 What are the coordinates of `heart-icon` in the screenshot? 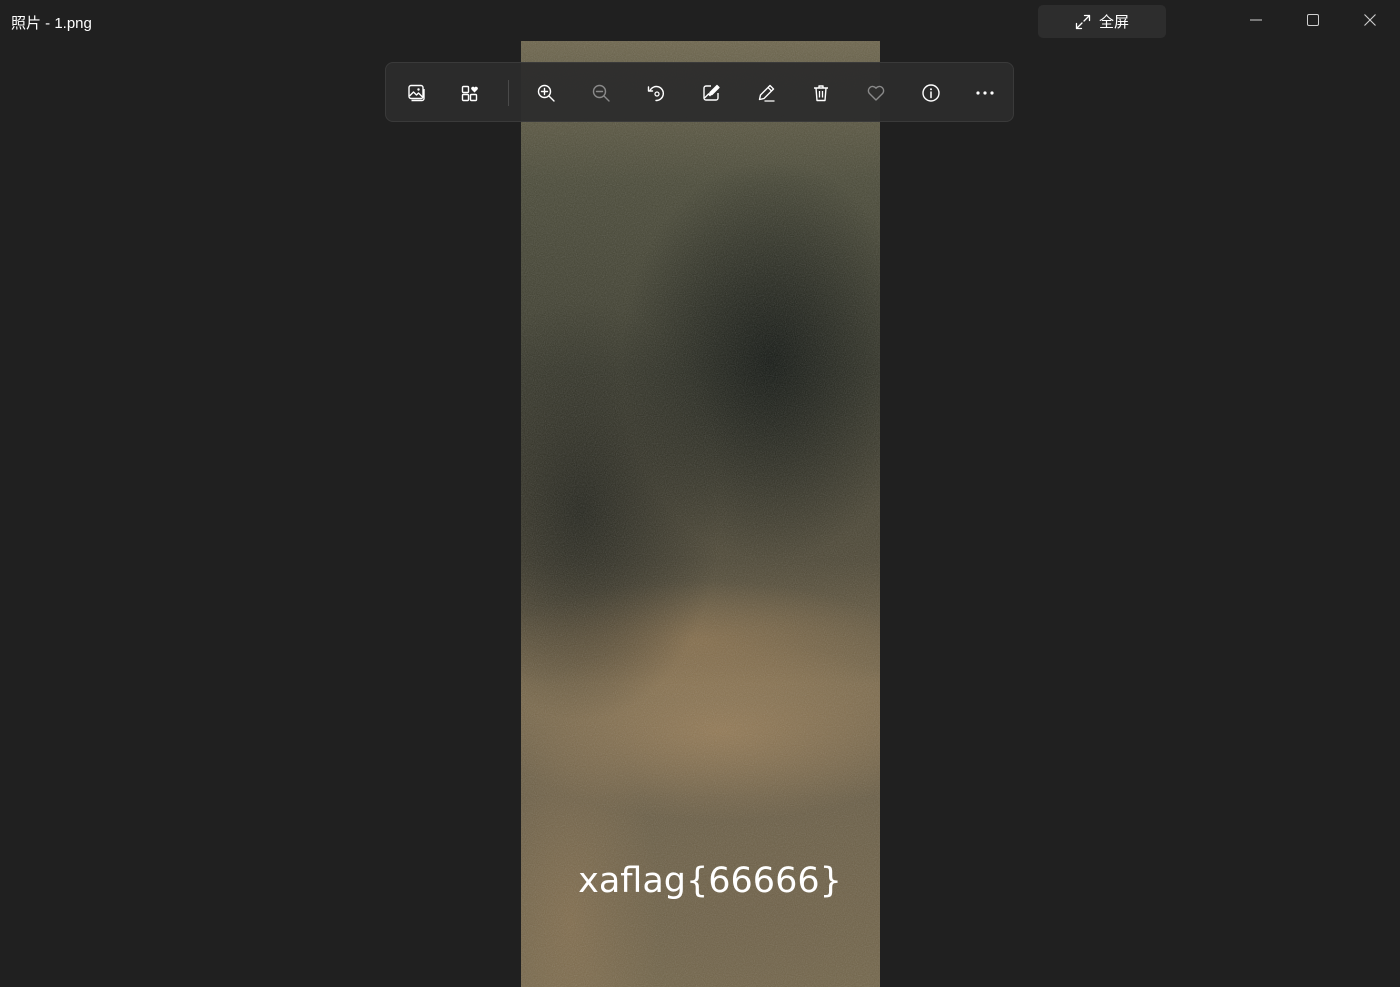 It's located at (876, 93).